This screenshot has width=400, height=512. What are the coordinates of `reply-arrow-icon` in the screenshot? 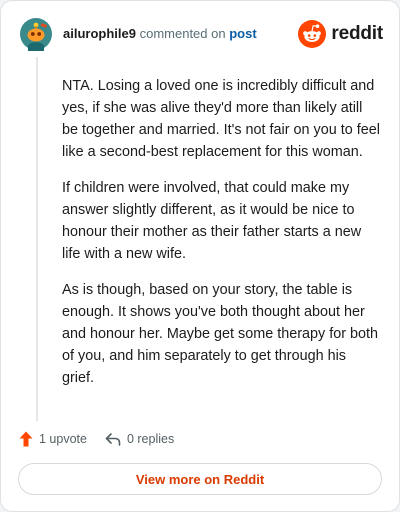 It's located at (113, 439).